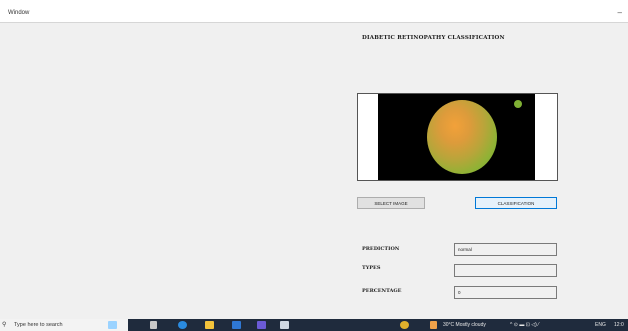  Describe the element at coordinates (600, 325) in the screenshot. I see `language-indicator: ENG` at that location.